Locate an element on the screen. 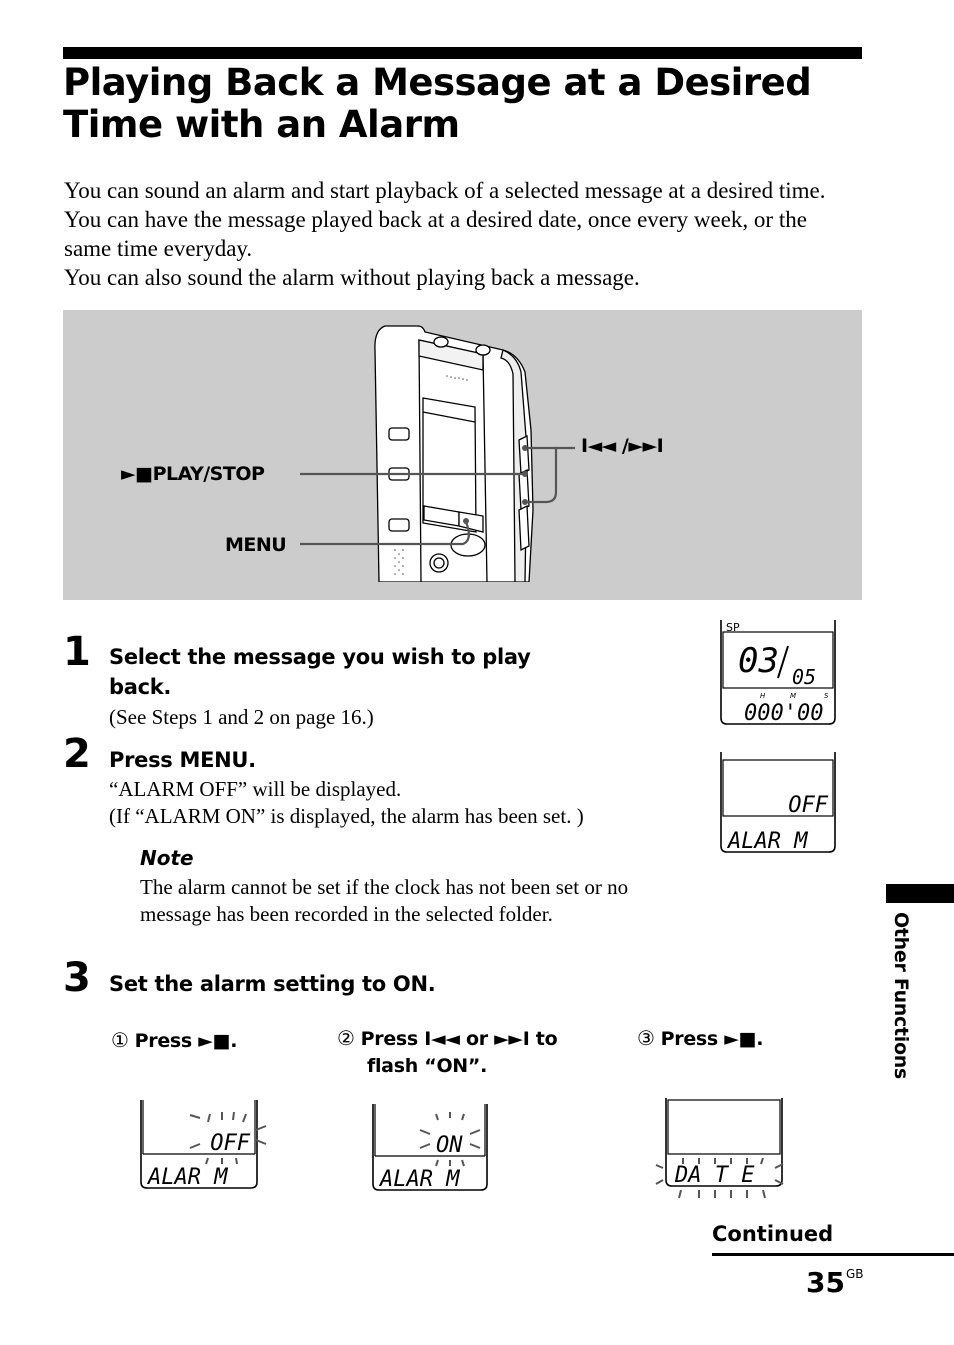 This screenshot has width=954, height=1345. lcd-step-2: OFF ALAR M is located at coordinates (778, 803).